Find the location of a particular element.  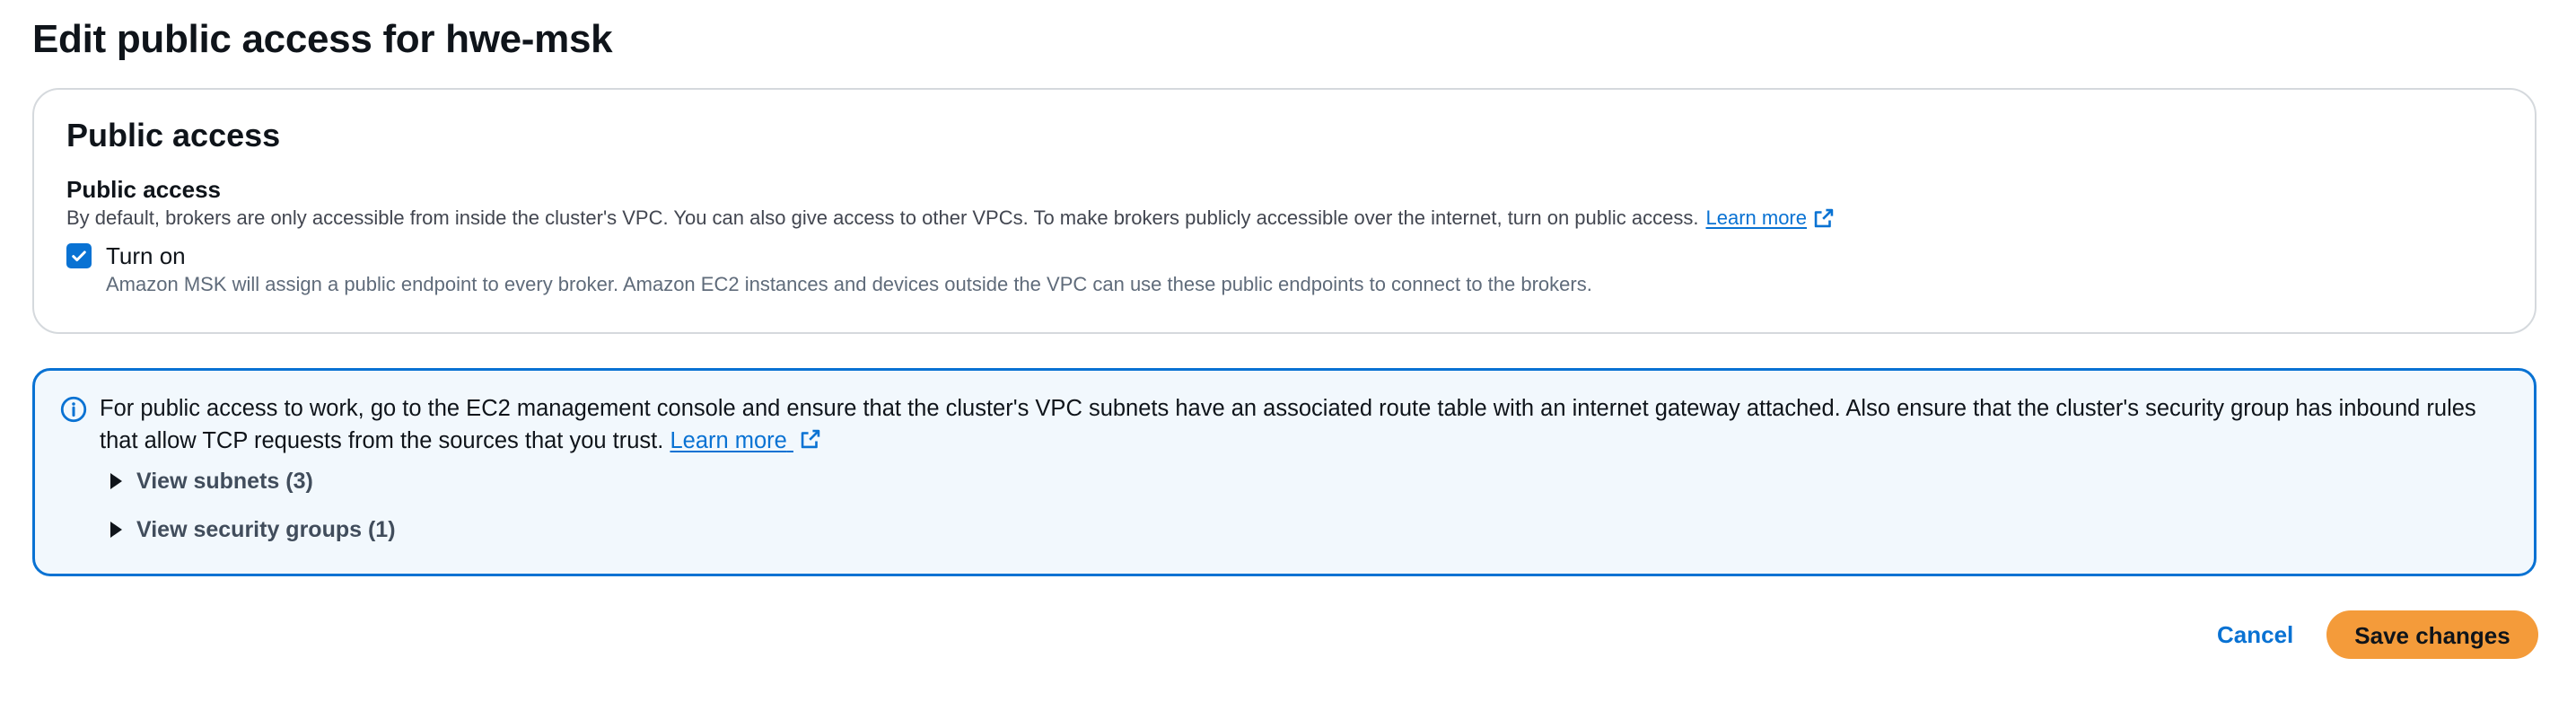

turn-on-checkbox-row: Turn on is located at coordinates (126, 256).